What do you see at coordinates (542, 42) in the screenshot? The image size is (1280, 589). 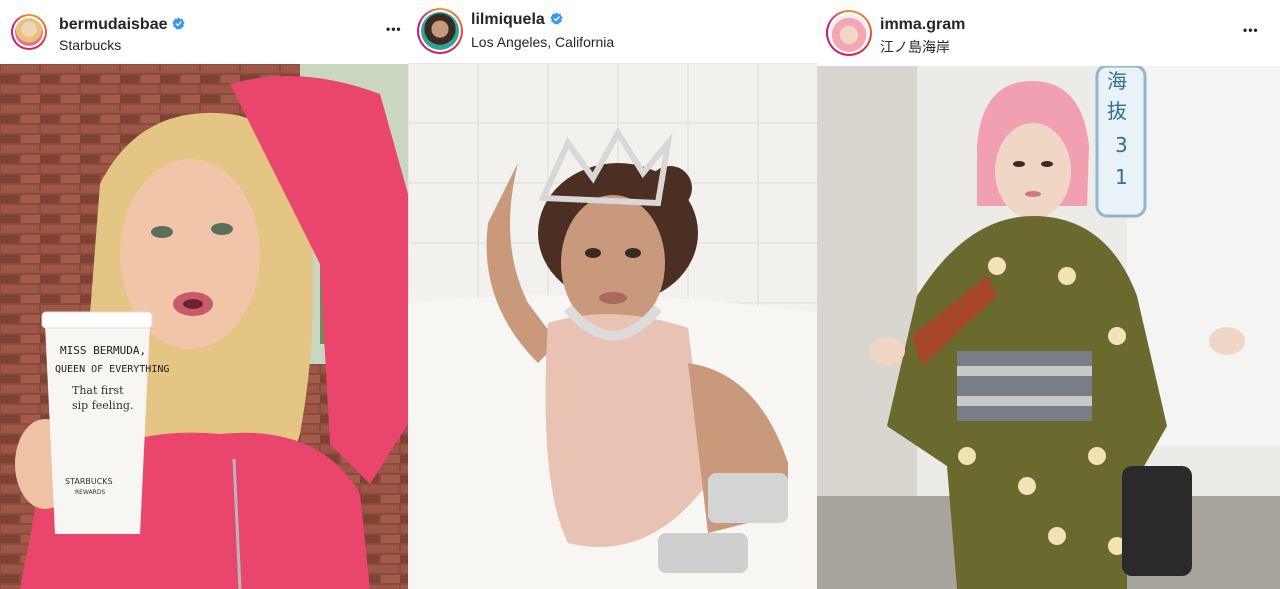 I see `location-link: Los Angeles, California` at bounding box center [542, 42].